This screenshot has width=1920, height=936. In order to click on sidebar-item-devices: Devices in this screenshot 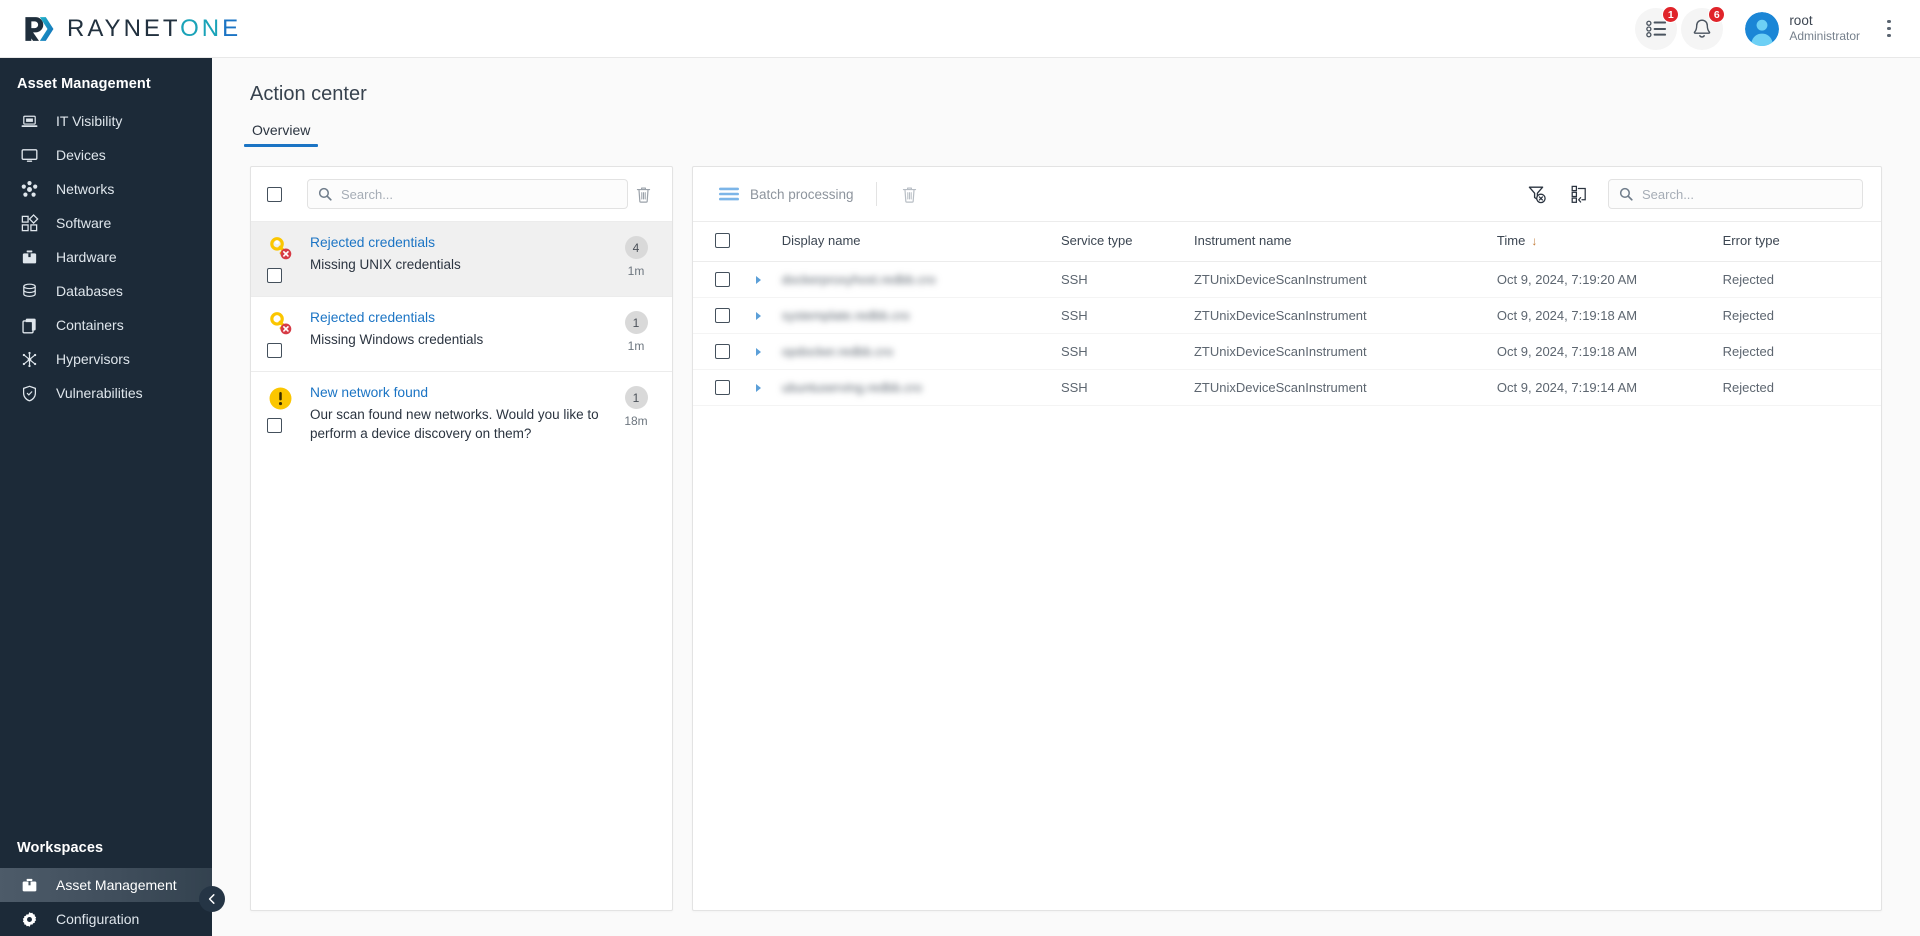, I will do `click(106, 155)`.